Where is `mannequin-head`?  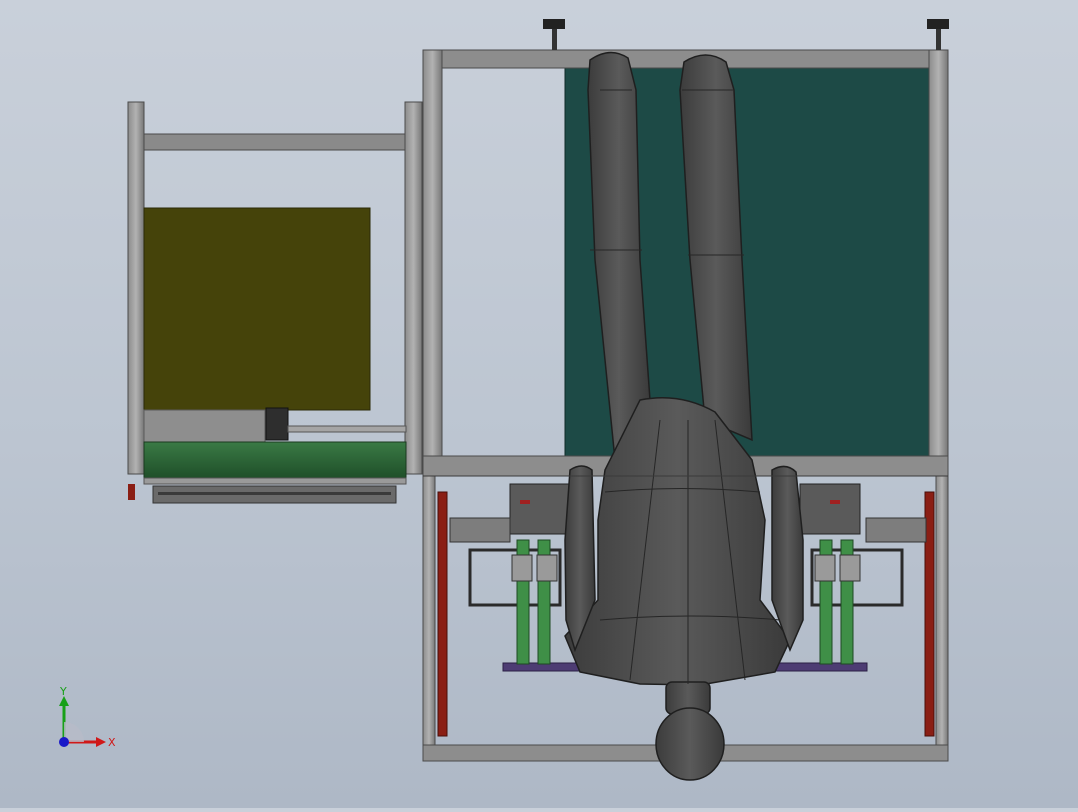
mannequin-head is located at coordinates (690, 744).